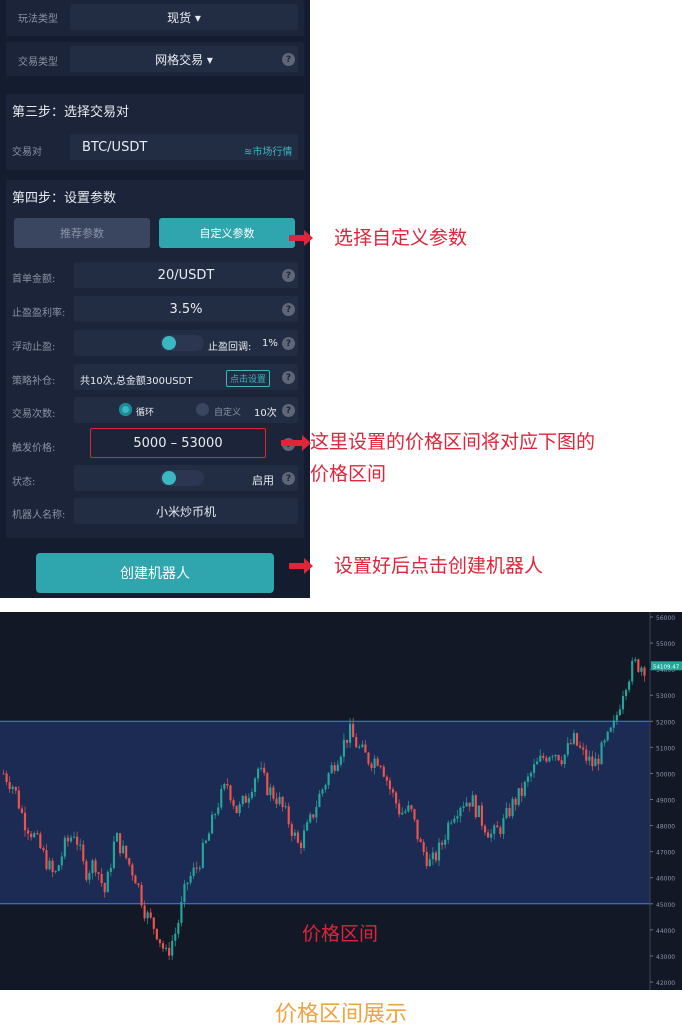  I want to click on toggle-knob, so click(169, 343).